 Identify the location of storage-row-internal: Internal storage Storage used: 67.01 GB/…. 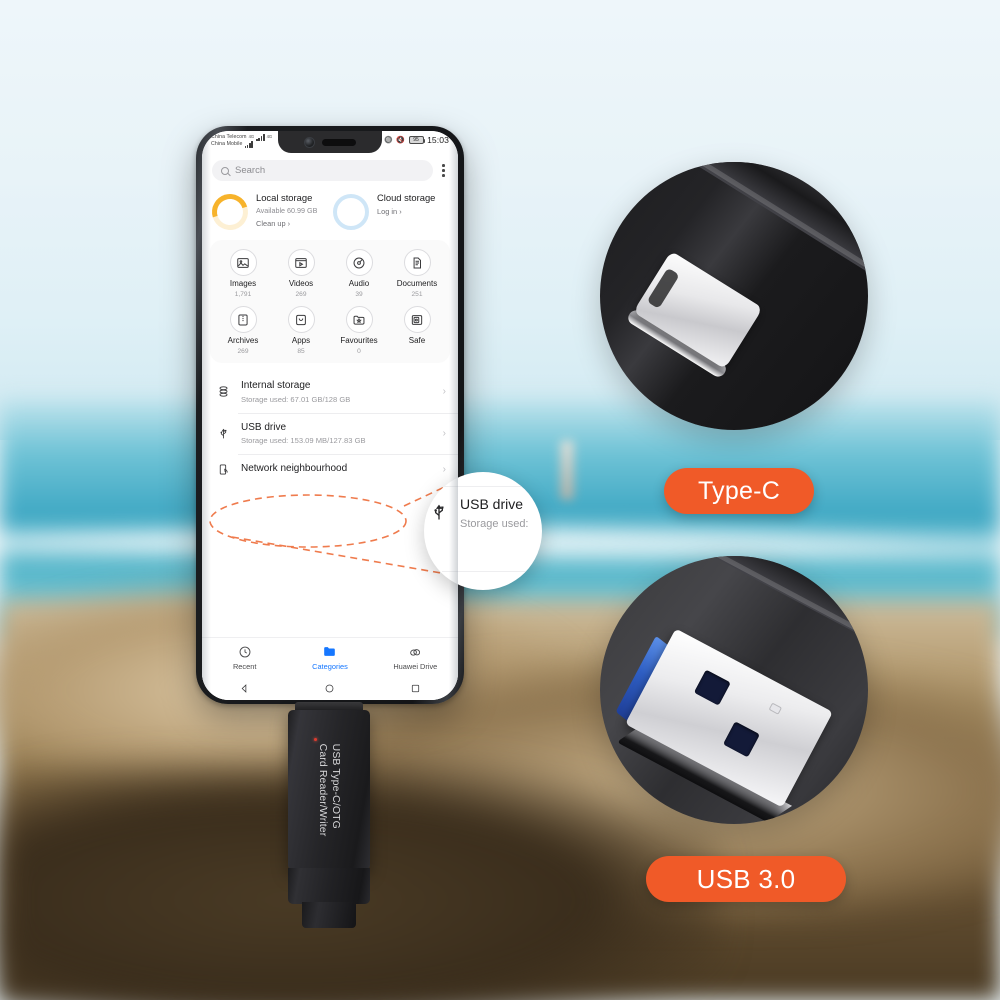
(330, 392).